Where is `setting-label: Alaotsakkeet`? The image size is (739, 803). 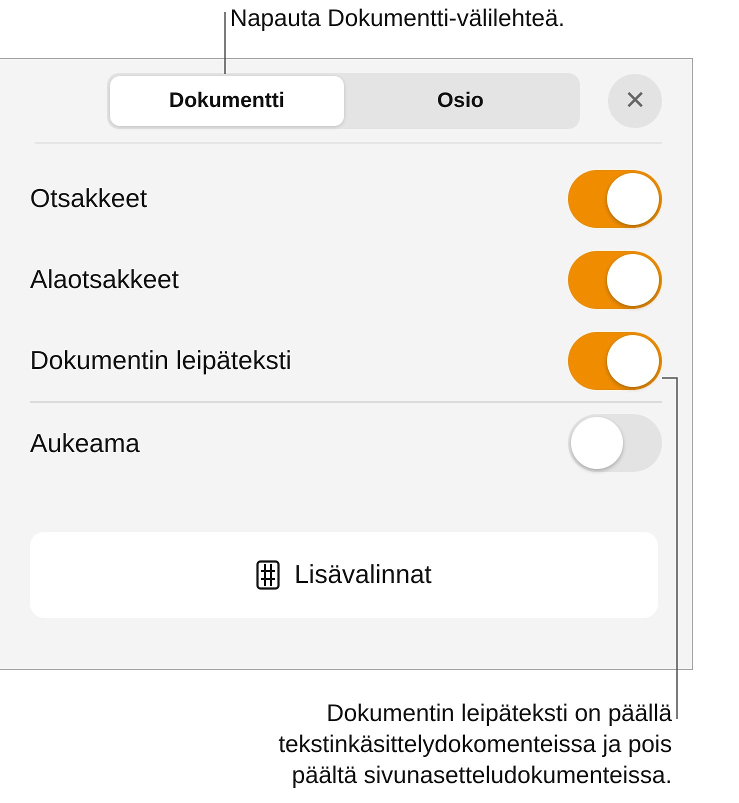
setting-label: Alaotsakkeet is located at coordinates (104, 279).